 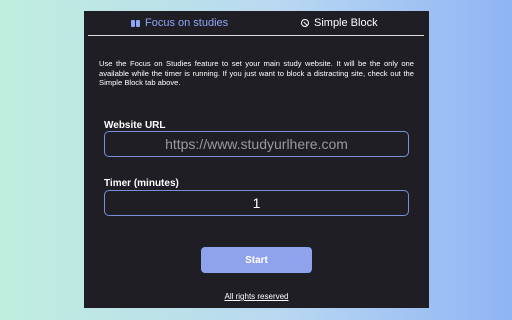 What do you see at coordinates (187, 23) in the screenshot?
I see `tab-label: Focus on studies` at bounding box center [187, 23].